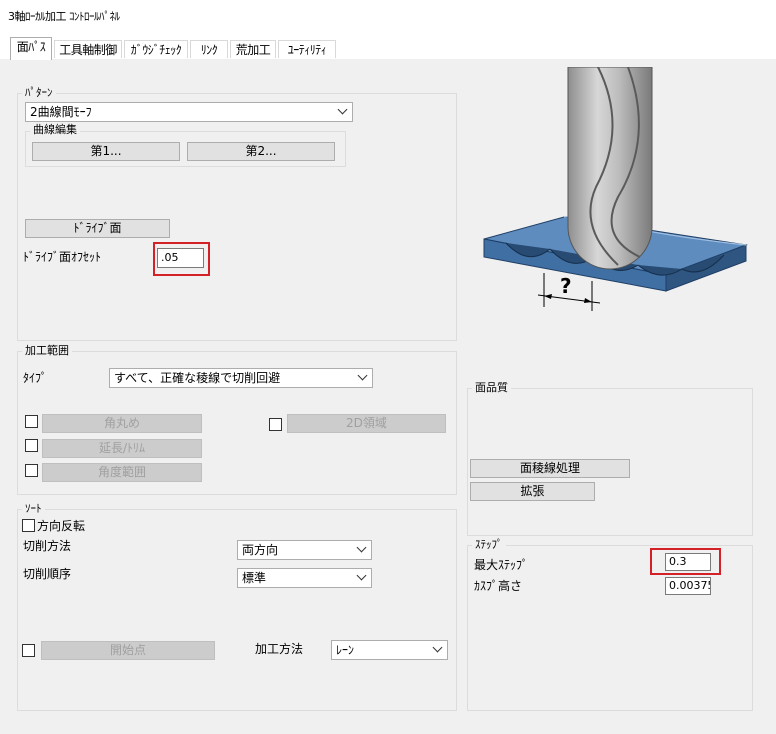 This screenshot has height=734, width=776. I want to click on max-step-label: 最大ｽﾃｯﾌﾟ, so click(501, 565).